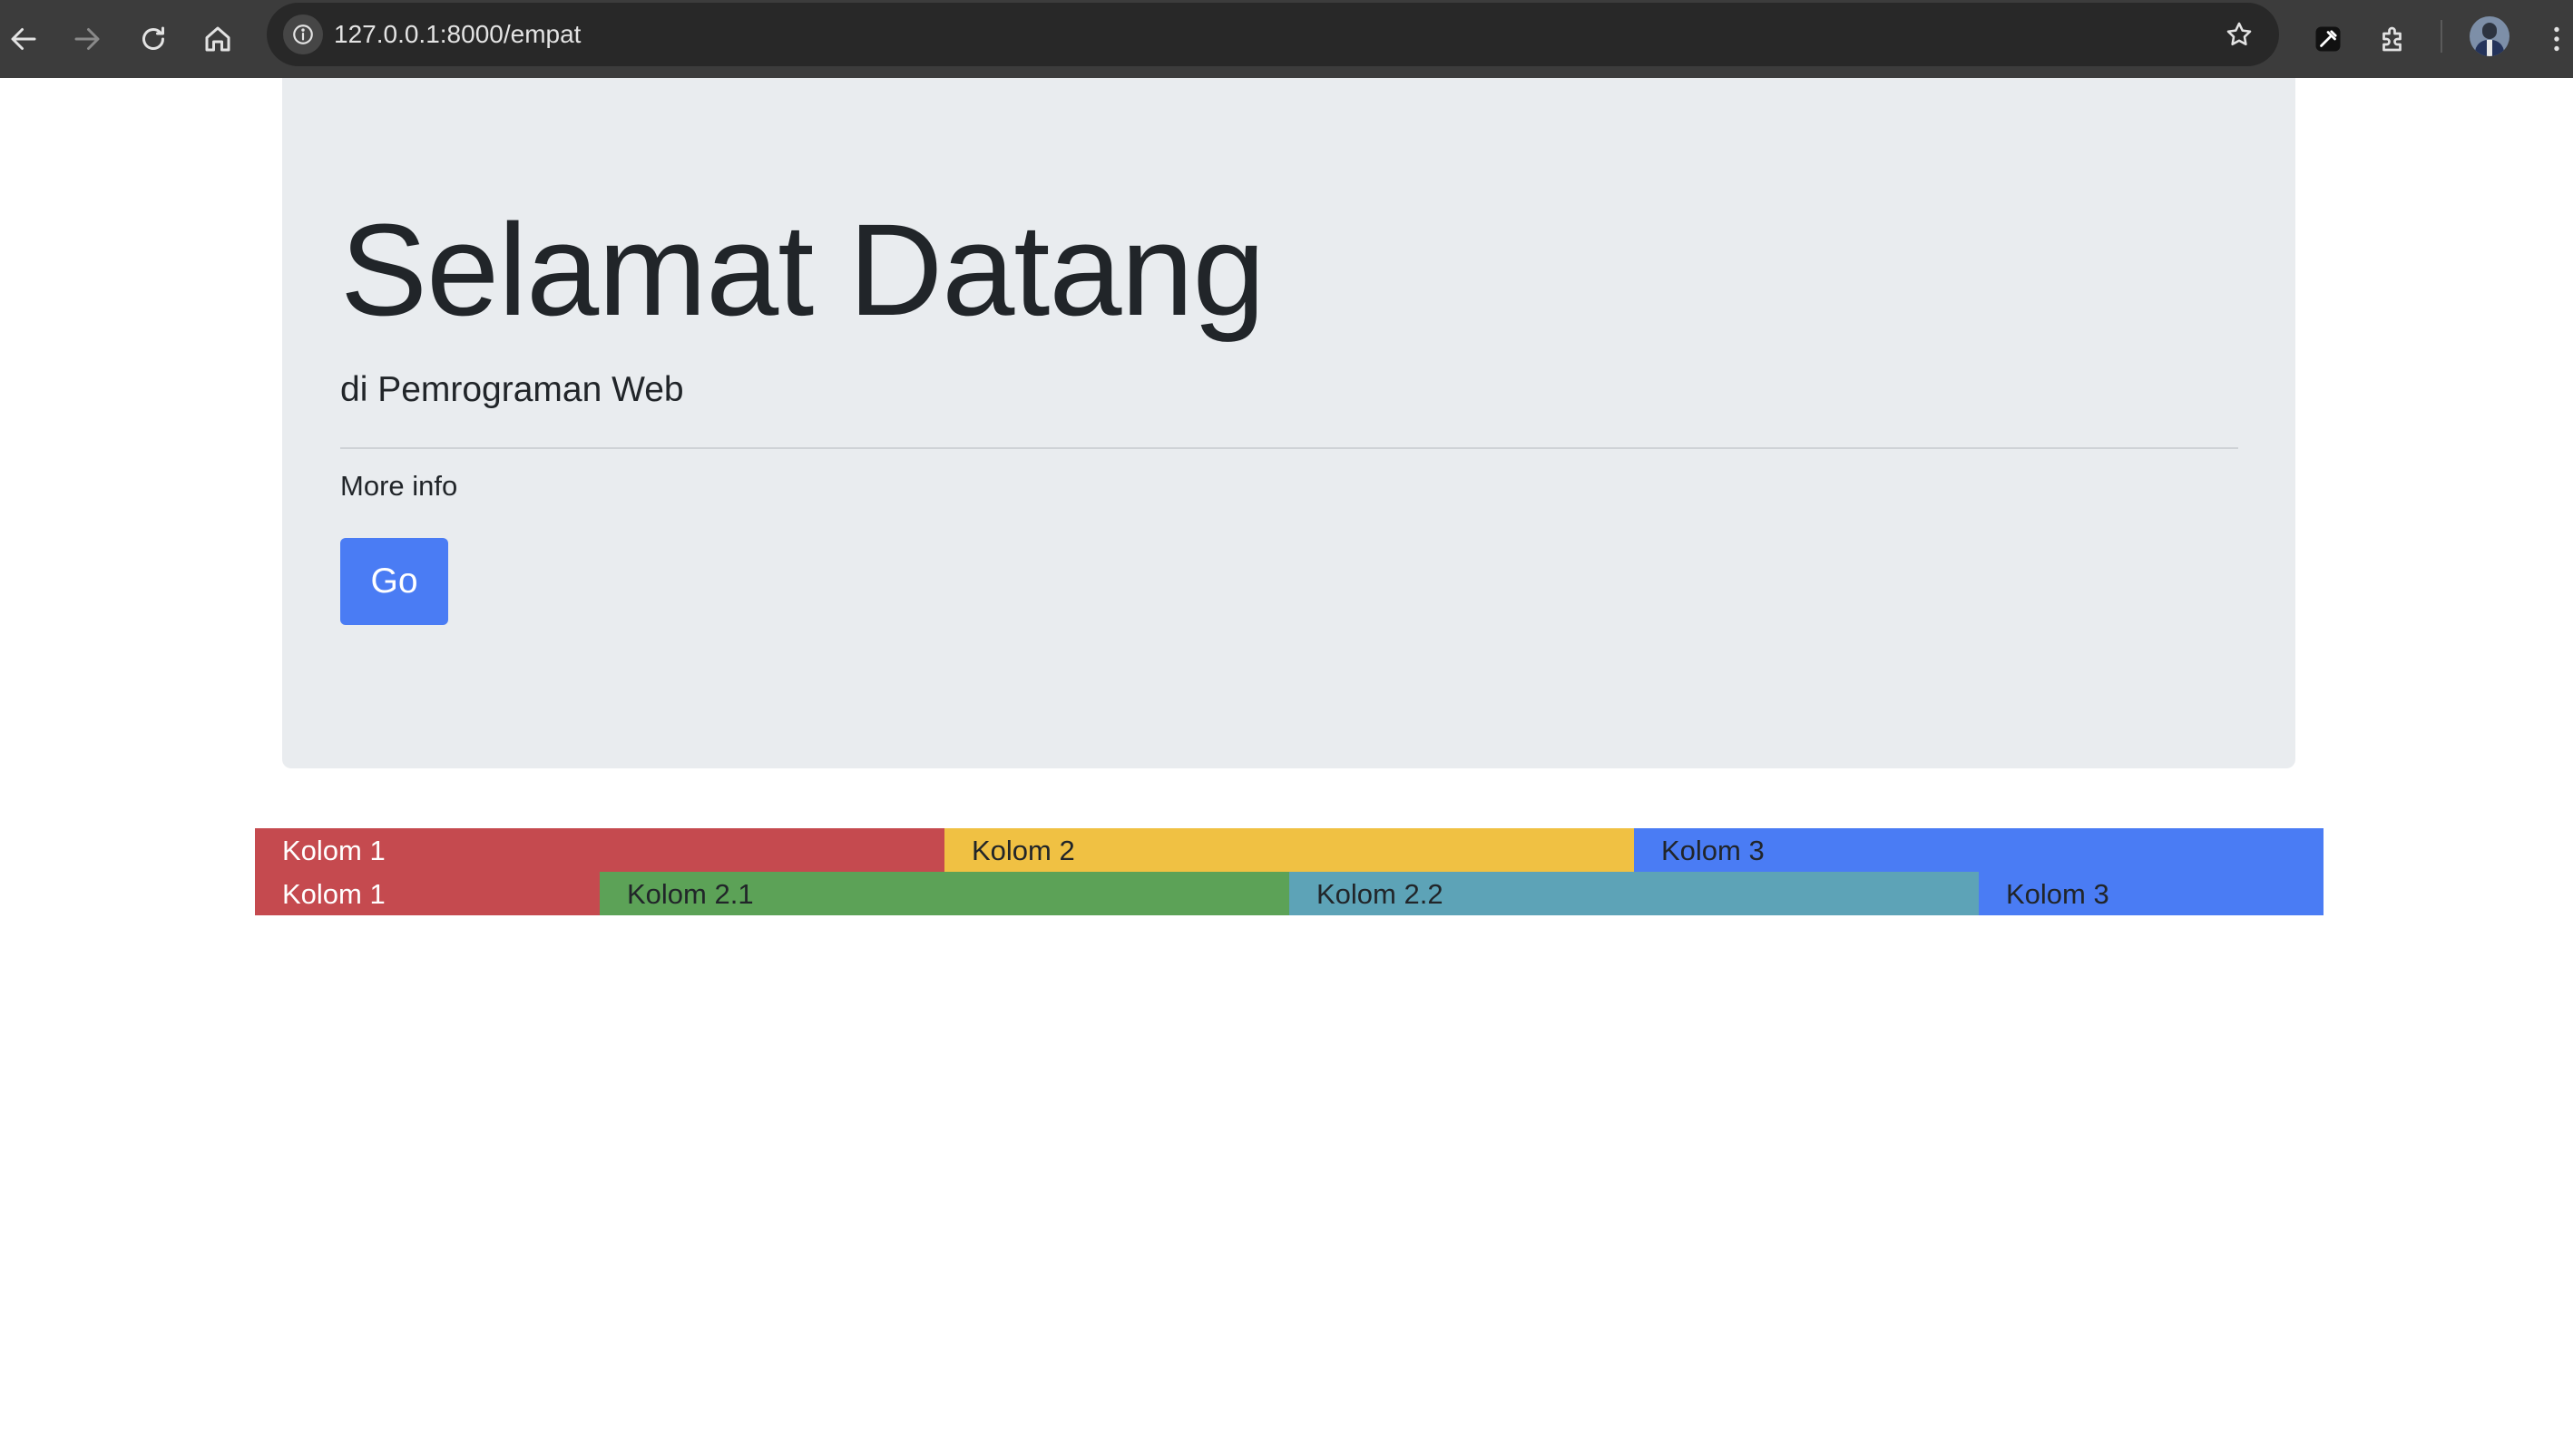 The image size is (2573, 1456). What do you see at coordinates (87, 39) in the screenshot?
I see `forward-icon` at bounding box center [87, 39].